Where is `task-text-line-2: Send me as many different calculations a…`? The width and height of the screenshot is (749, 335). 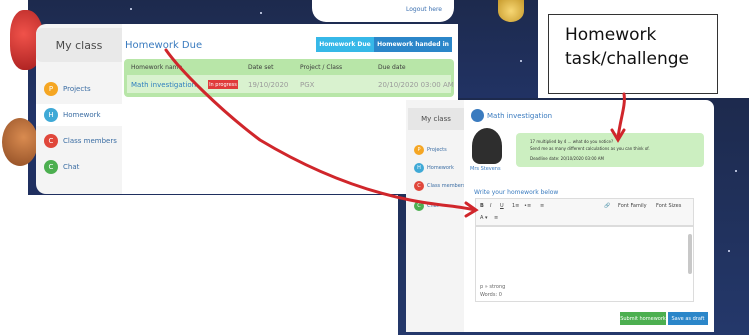
task-text-line-2: Send me as many different calculations a… is located at coordinates (590, 148).